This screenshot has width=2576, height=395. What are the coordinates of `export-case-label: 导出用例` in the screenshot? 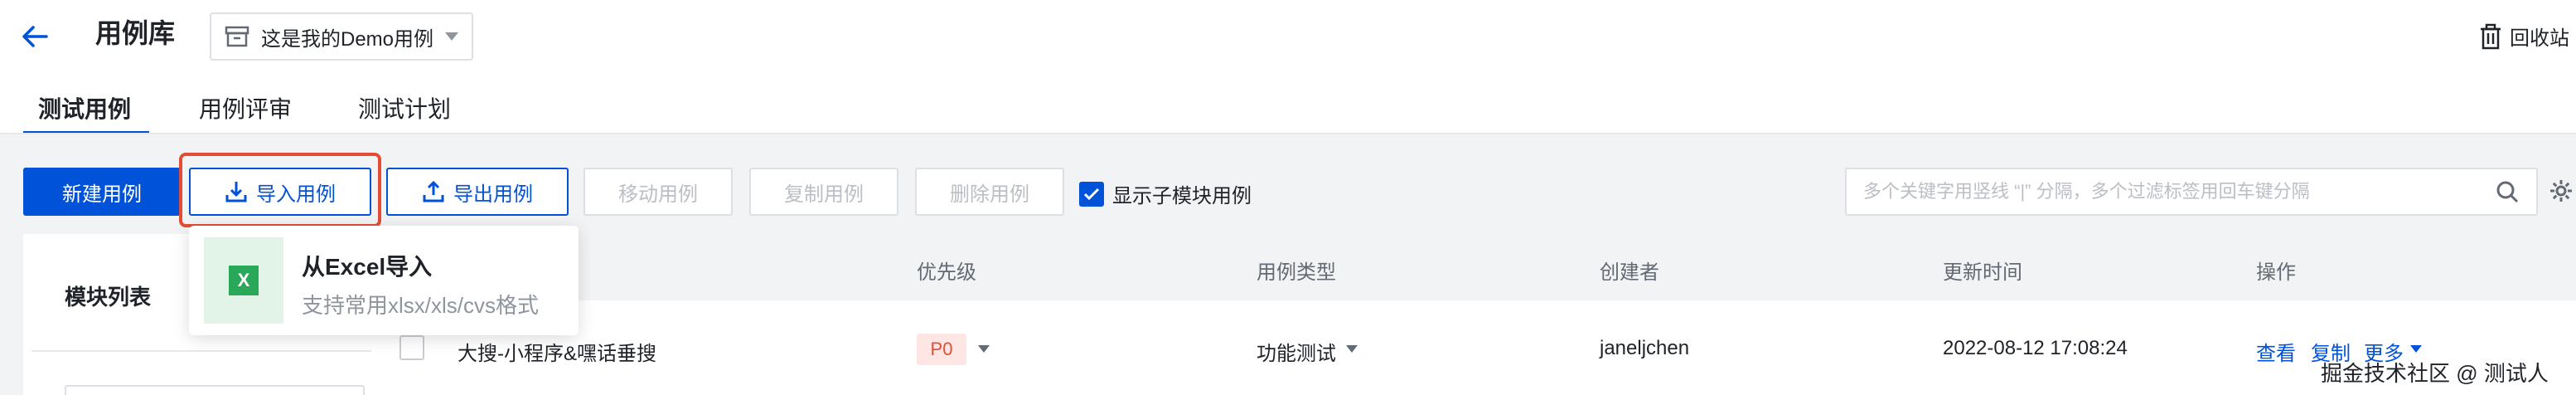 It's located at (493, 194).